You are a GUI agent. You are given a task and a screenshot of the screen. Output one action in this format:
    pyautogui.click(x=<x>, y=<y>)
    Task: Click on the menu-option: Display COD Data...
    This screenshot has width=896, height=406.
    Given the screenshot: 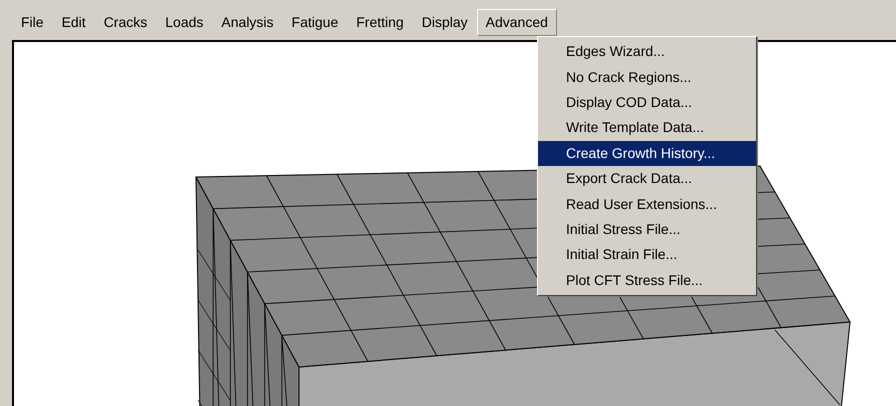 What is the action you would take?
    pyautogui.click(x=647, y=103)
    